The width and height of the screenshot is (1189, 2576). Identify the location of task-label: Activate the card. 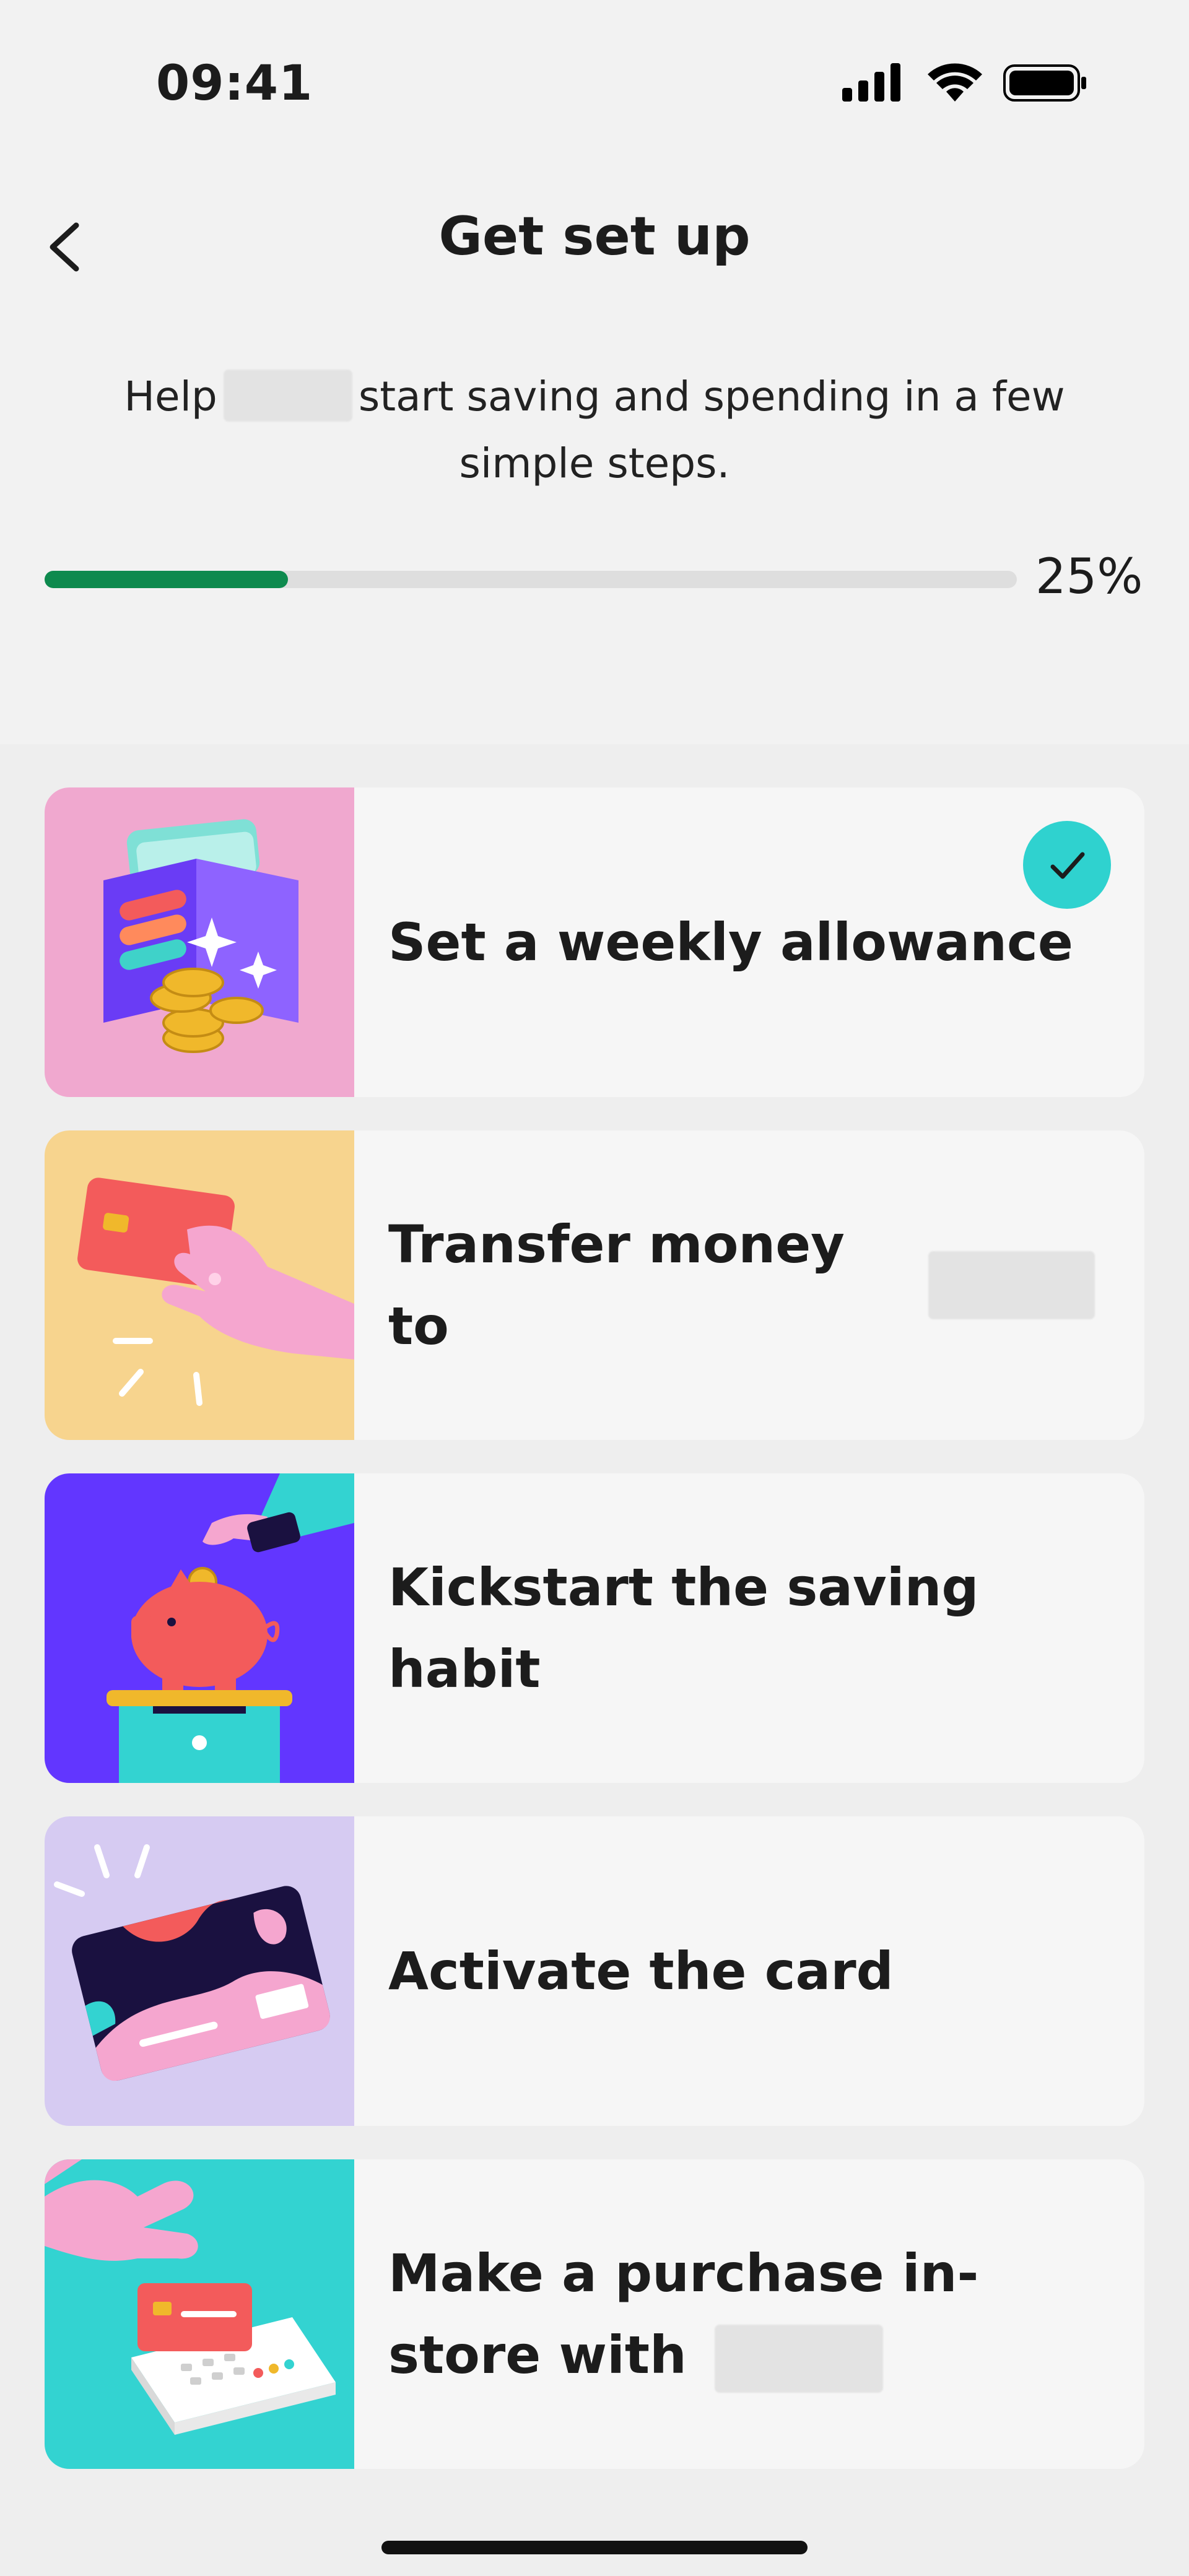
(641, 1971).